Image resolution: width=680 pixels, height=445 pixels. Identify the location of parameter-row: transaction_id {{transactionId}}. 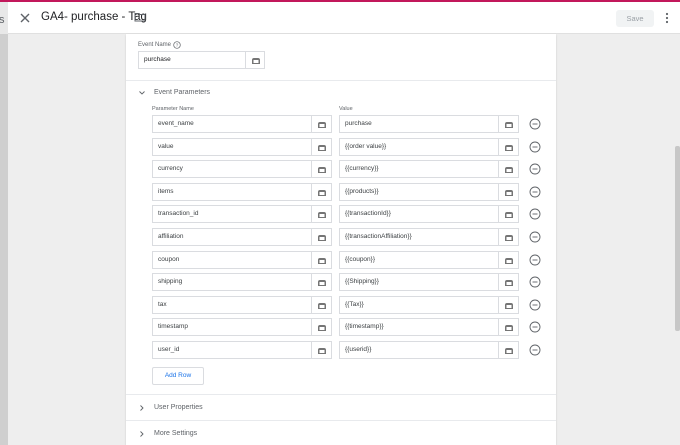
(348, 214).